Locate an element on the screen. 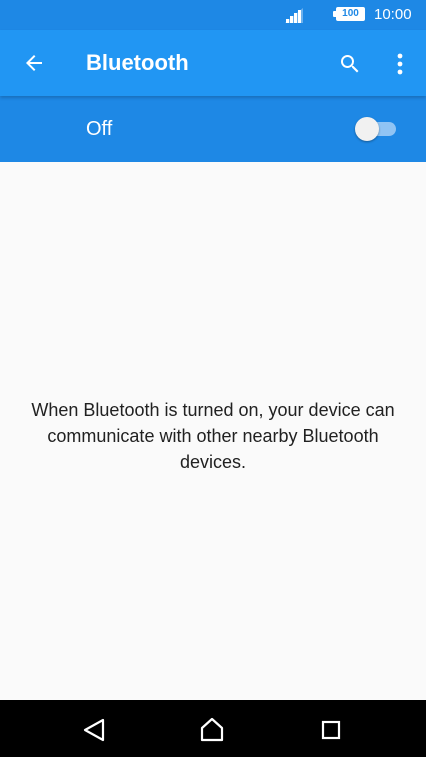  battery-level: 100 is located at coordinates (350, 14).